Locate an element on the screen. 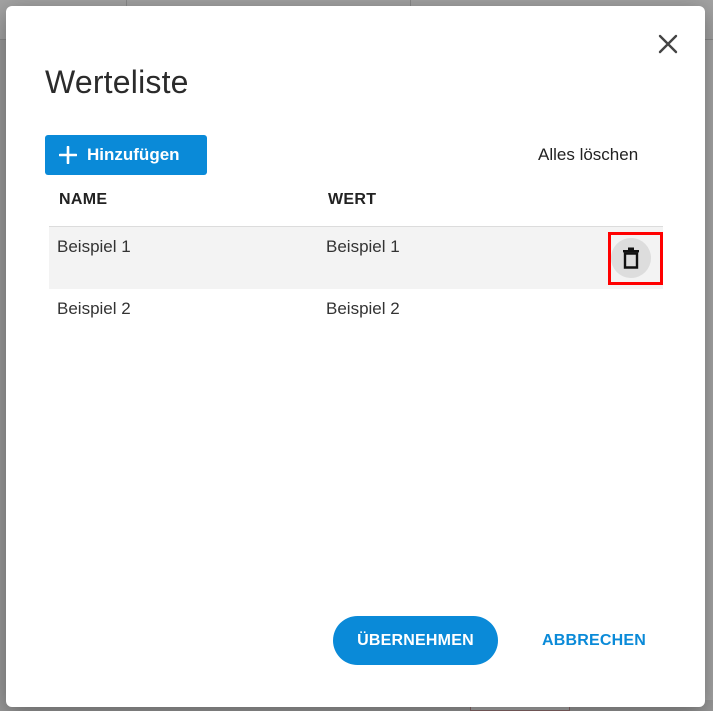  column-header-value: WERT is located at coordinates (352, 199).